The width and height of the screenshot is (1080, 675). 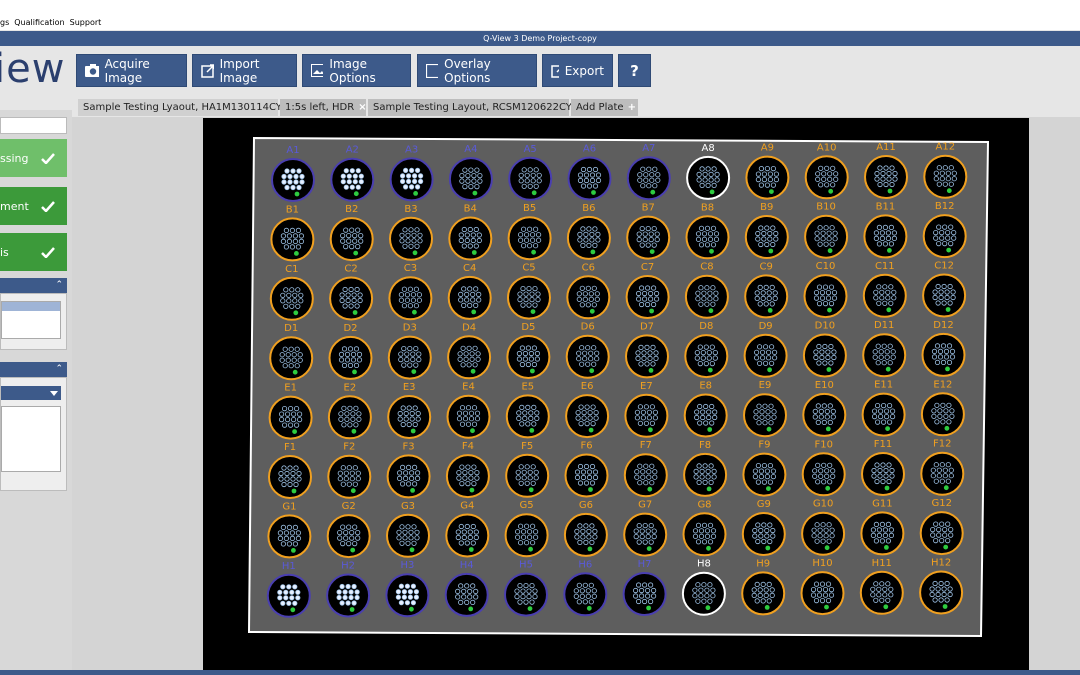 What do you see at coordinates (31, 439) in the screenshot?
I see `panel-textarea` at bounding box center [31, 439].